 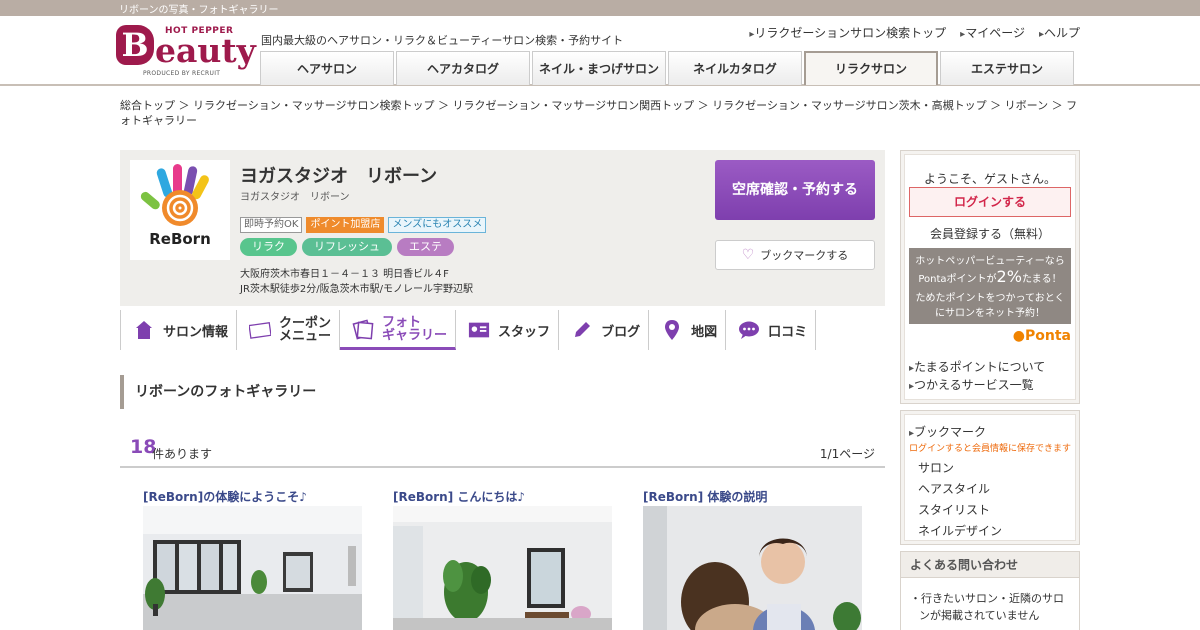 I want to click on reserve-button: 空席確認・予約する, so click(x=795, y=190).